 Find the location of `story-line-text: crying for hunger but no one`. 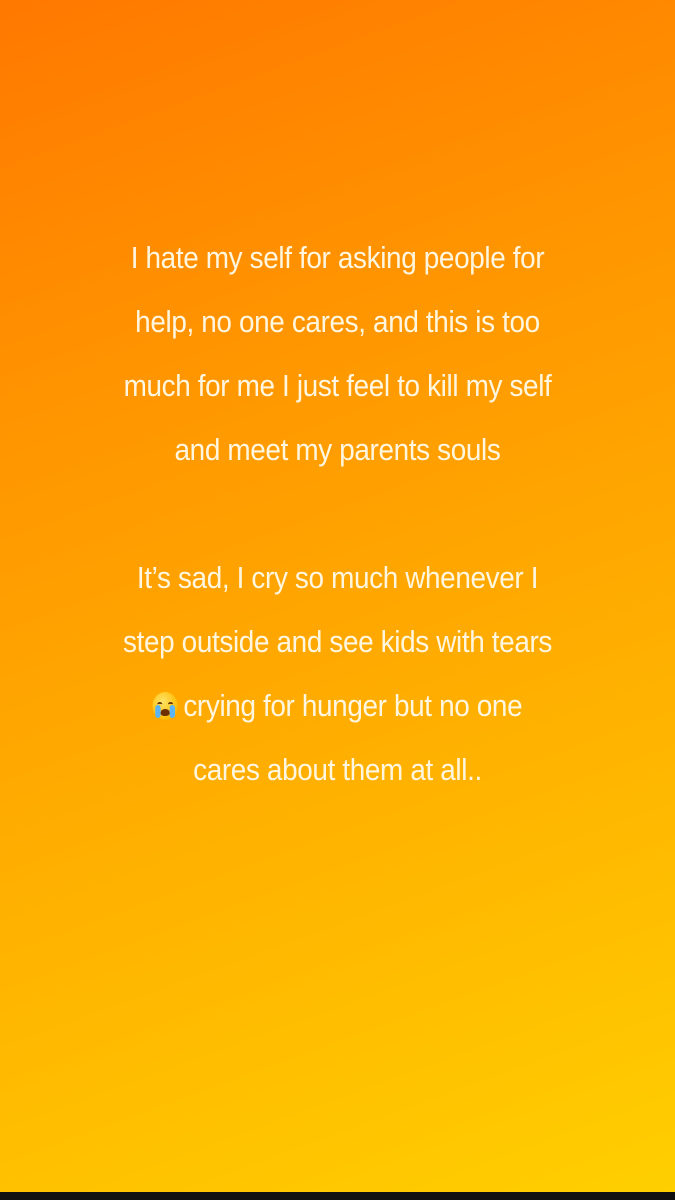

story-line-text: crying for hunger but no one is located at coordinates (353, 705).